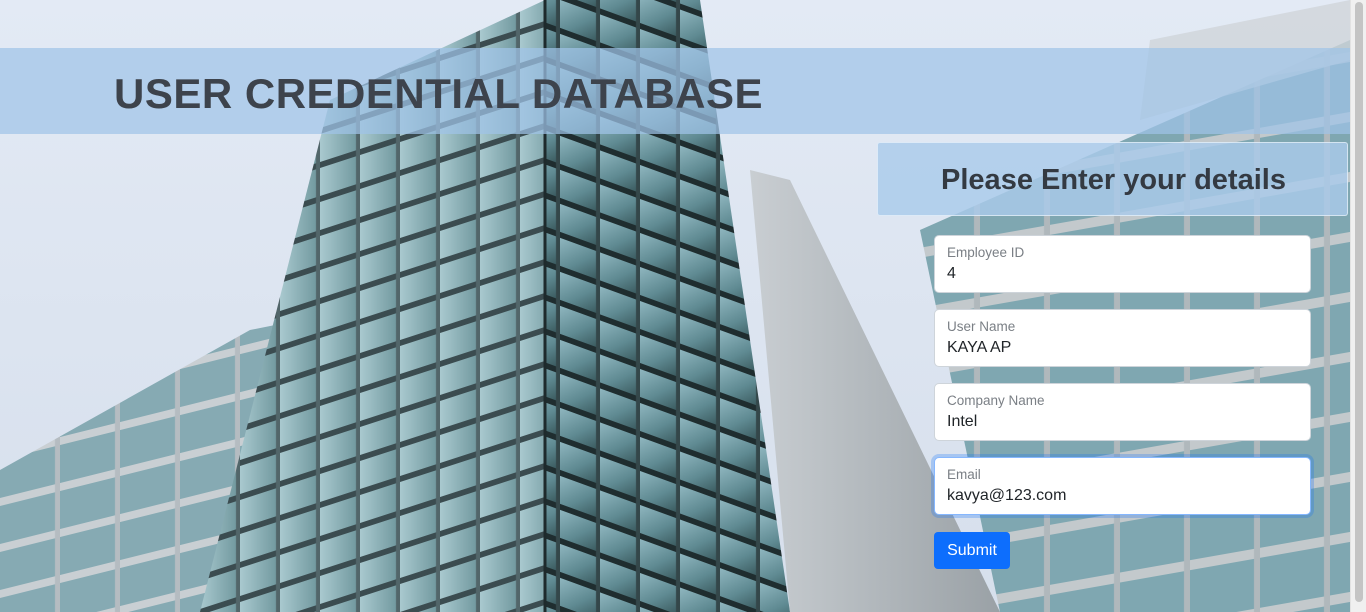 The image size is (1366, 612). I want to click on company-name-label: Company Name, so click(996, 400).